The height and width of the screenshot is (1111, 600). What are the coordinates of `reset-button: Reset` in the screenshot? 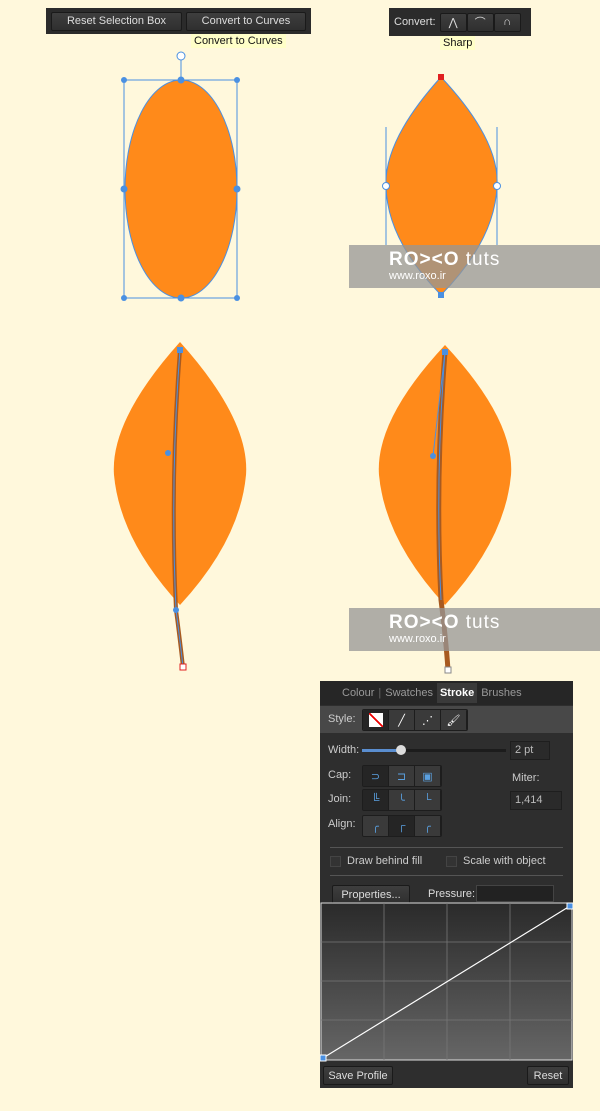 It's located at (548, 1075).